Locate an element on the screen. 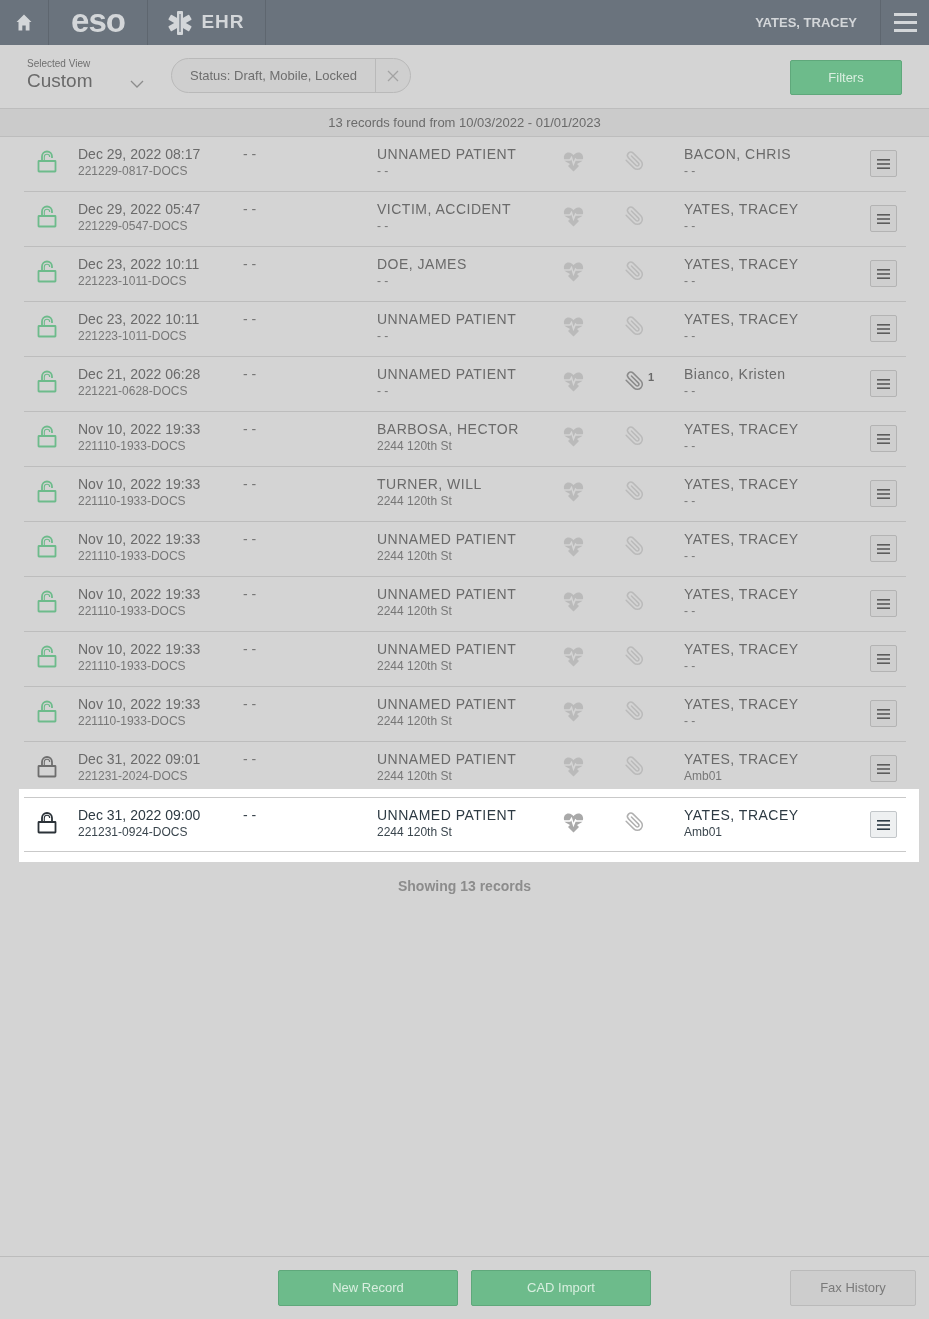 Image resolution: width=929 pixels, height=1319 pixels. record-row: Dec 29, 2022 08:17 221229-0817-DOCS - - UNNAMED PATIENT - - BACON, CHRIS - - is located at coordinates (465, 164).